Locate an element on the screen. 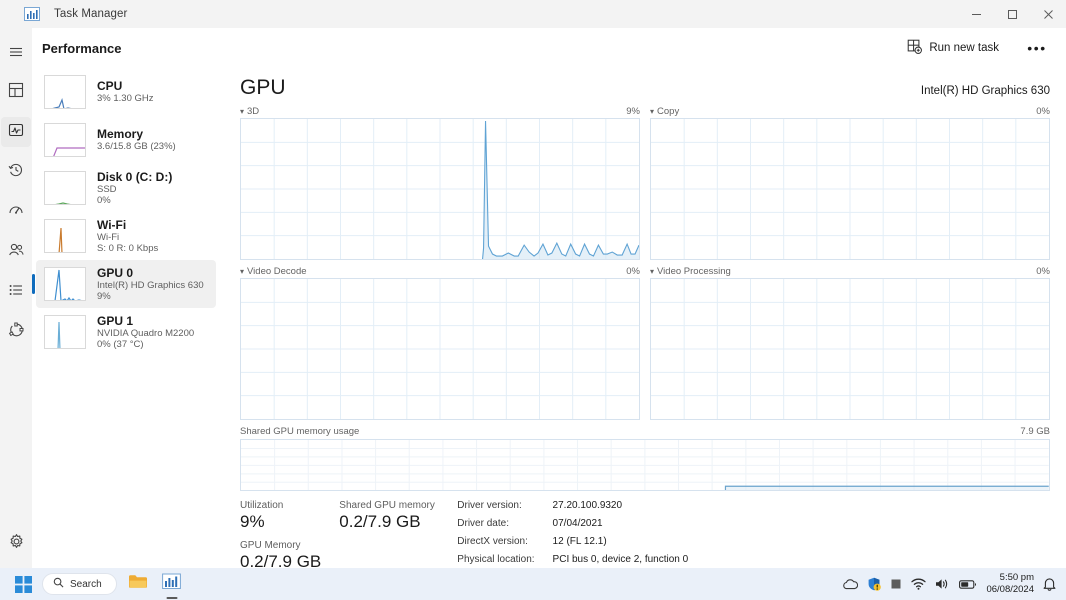  sidebar-item-memory: Memory 3.6/15.8 GB (23%) is located at coordinates (126, 140).